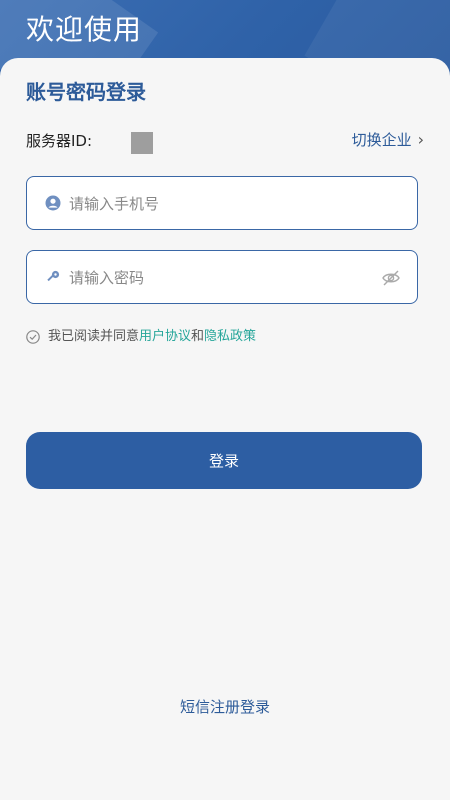  I want to click on server-id-label: 服务器ID:, so click(59, 141).